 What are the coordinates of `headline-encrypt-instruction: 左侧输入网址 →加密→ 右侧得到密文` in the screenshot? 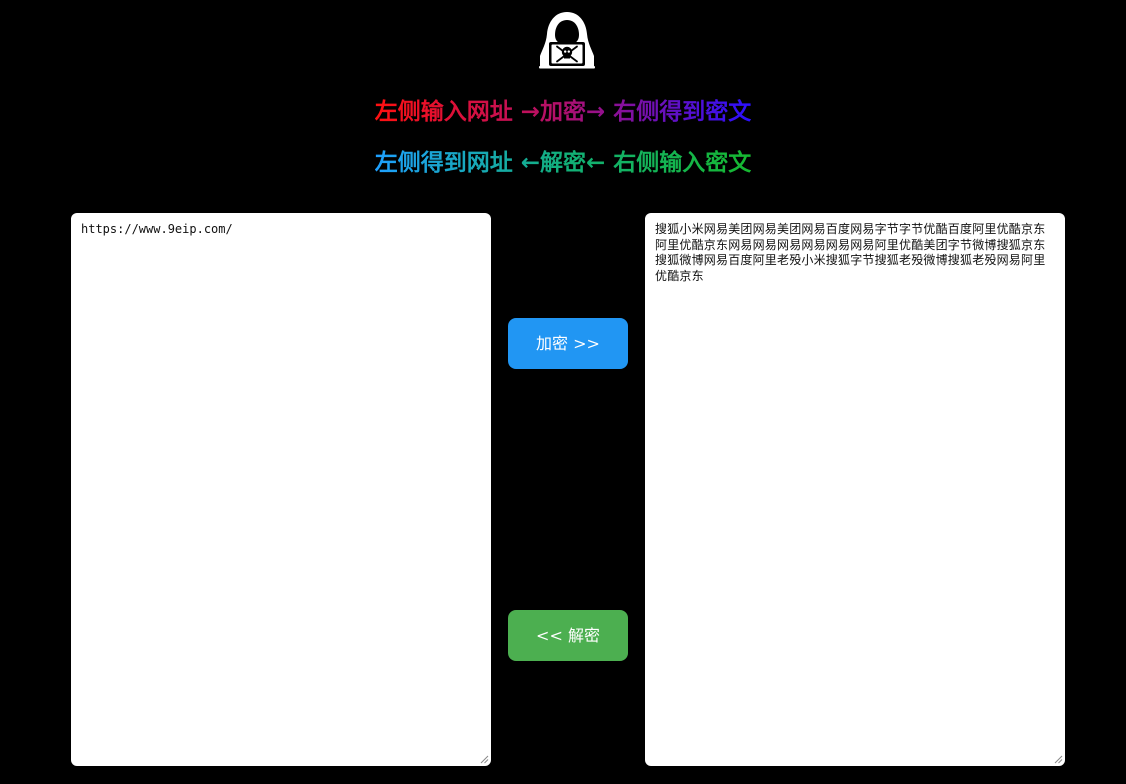 It's located at (563, 112).